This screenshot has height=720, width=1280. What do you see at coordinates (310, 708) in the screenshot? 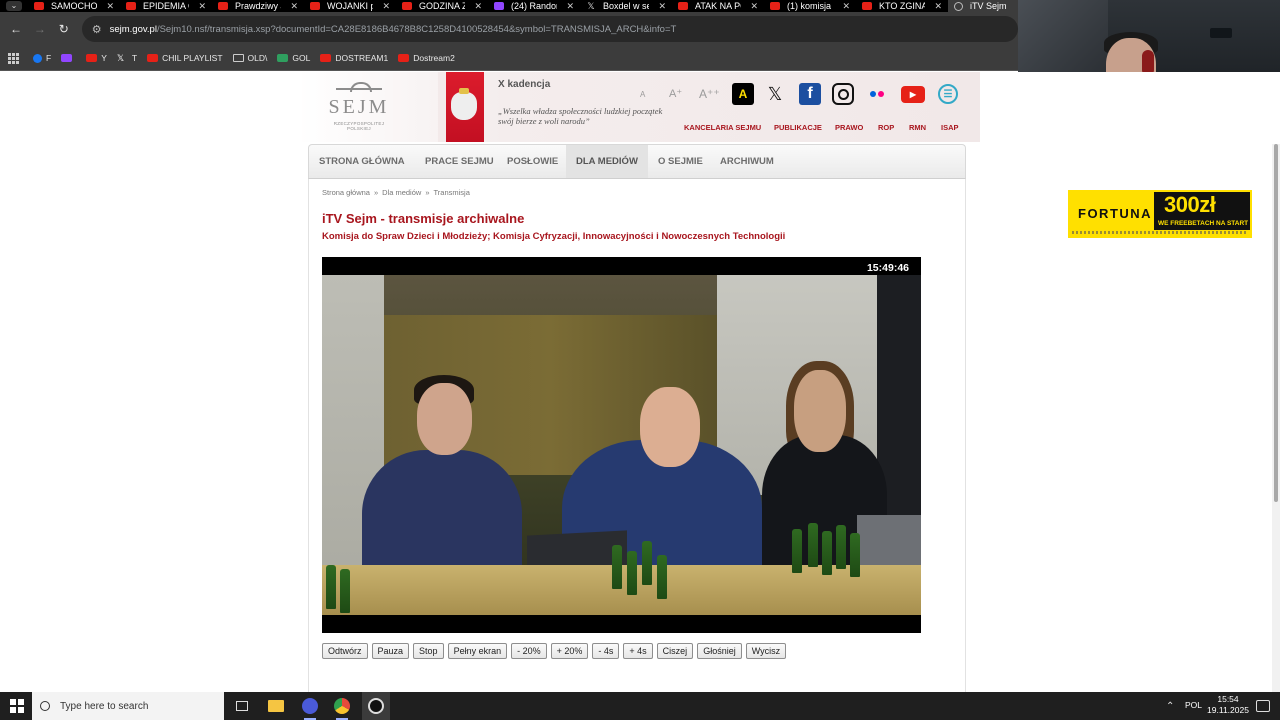
I see `camera-app-icon` at bounding box center [310, 708].